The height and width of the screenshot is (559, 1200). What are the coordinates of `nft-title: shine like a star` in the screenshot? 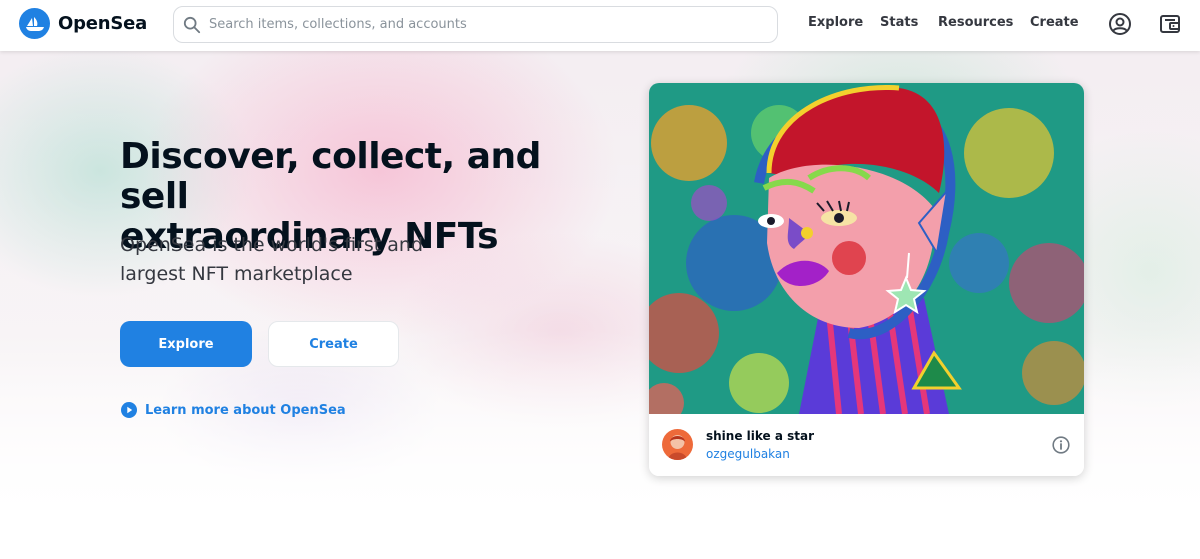 It's located at (760, 436).